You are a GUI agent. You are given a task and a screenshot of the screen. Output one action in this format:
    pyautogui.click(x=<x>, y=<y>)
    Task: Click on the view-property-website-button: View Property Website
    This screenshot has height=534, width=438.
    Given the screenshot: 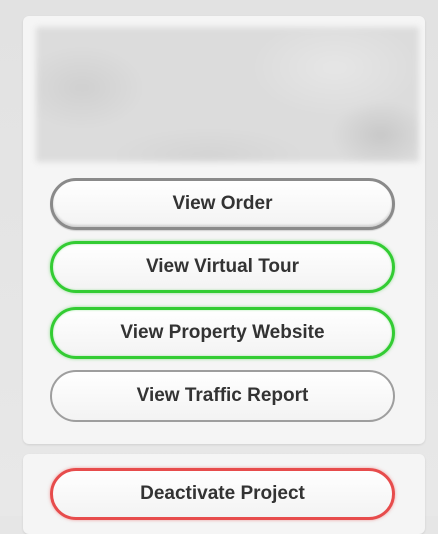 What is the action you would take?
    pyautogui.click(x=222, y=333)
    